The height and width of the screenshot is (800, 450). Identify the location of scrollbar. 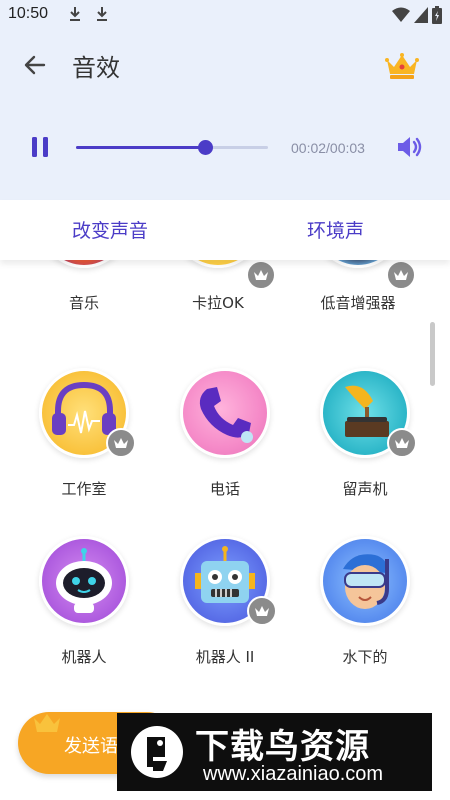
(432, 354).